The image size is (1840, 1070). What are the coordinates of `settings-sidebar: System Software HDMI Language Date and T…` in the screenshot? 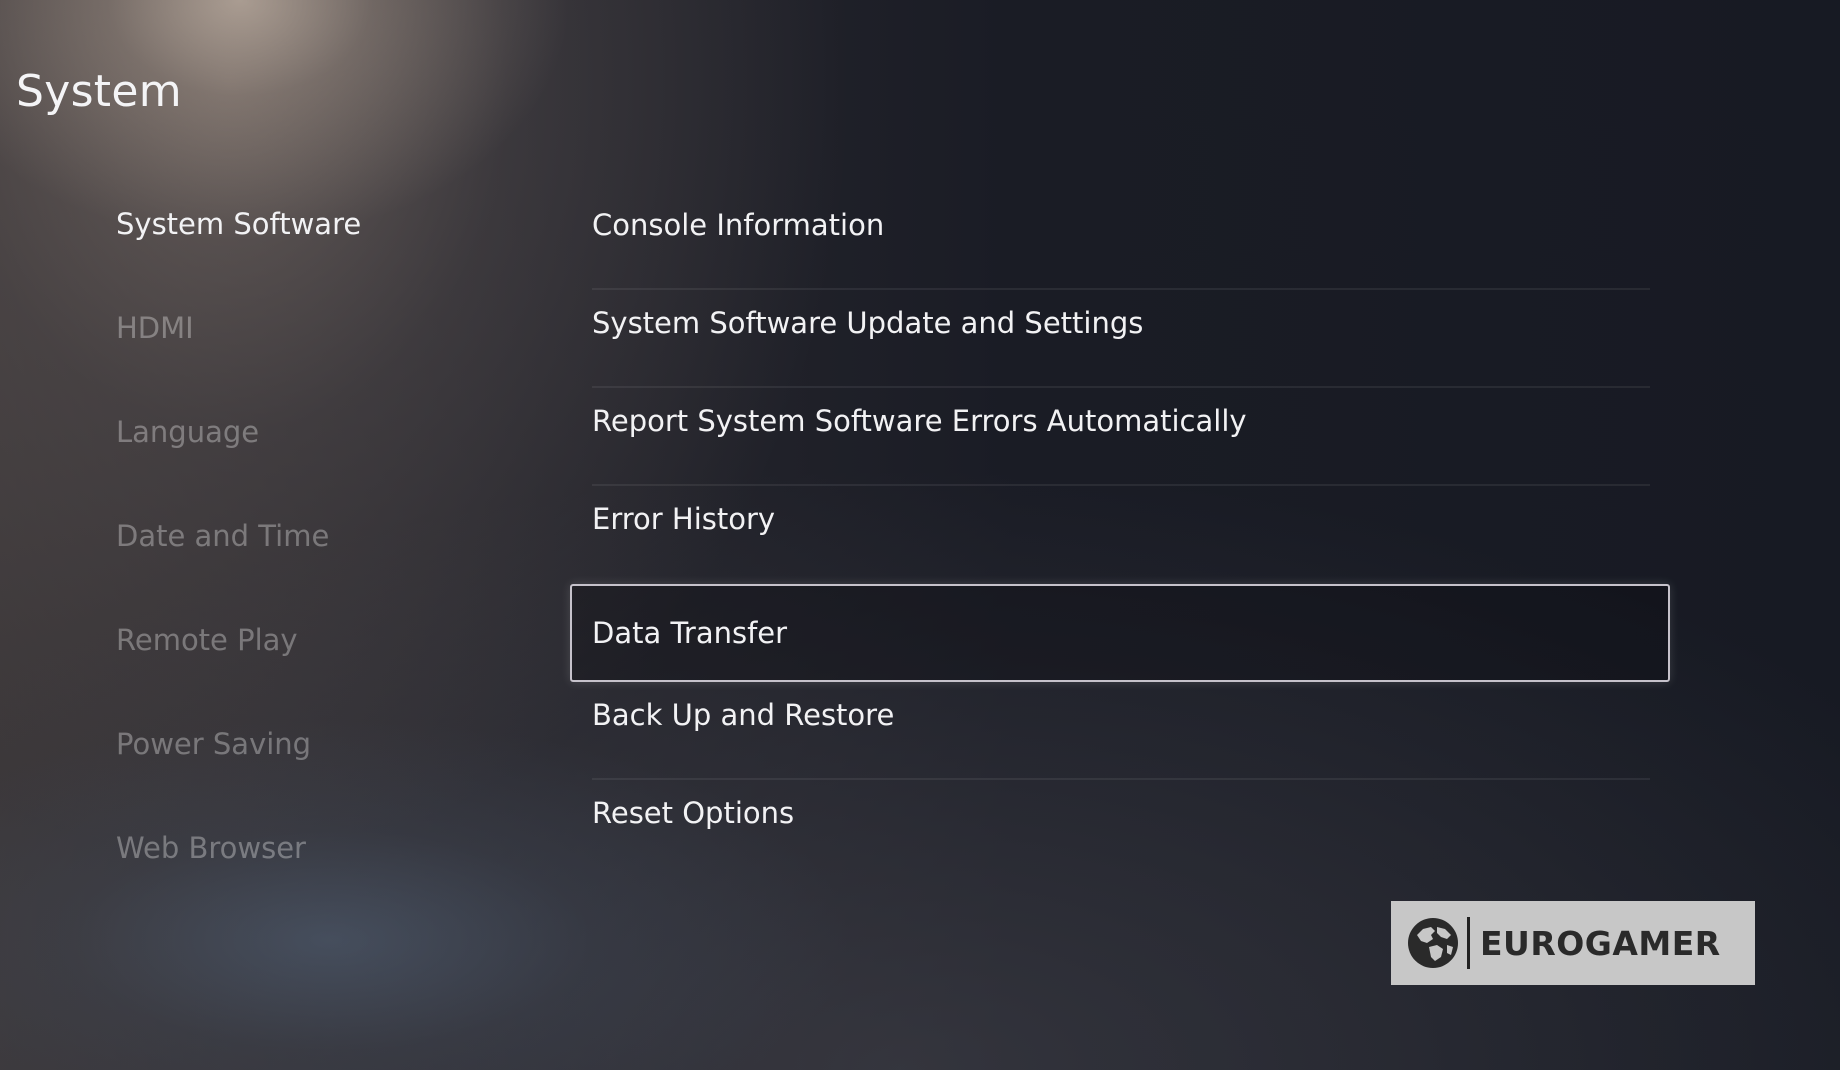 It's located at (238, 560).